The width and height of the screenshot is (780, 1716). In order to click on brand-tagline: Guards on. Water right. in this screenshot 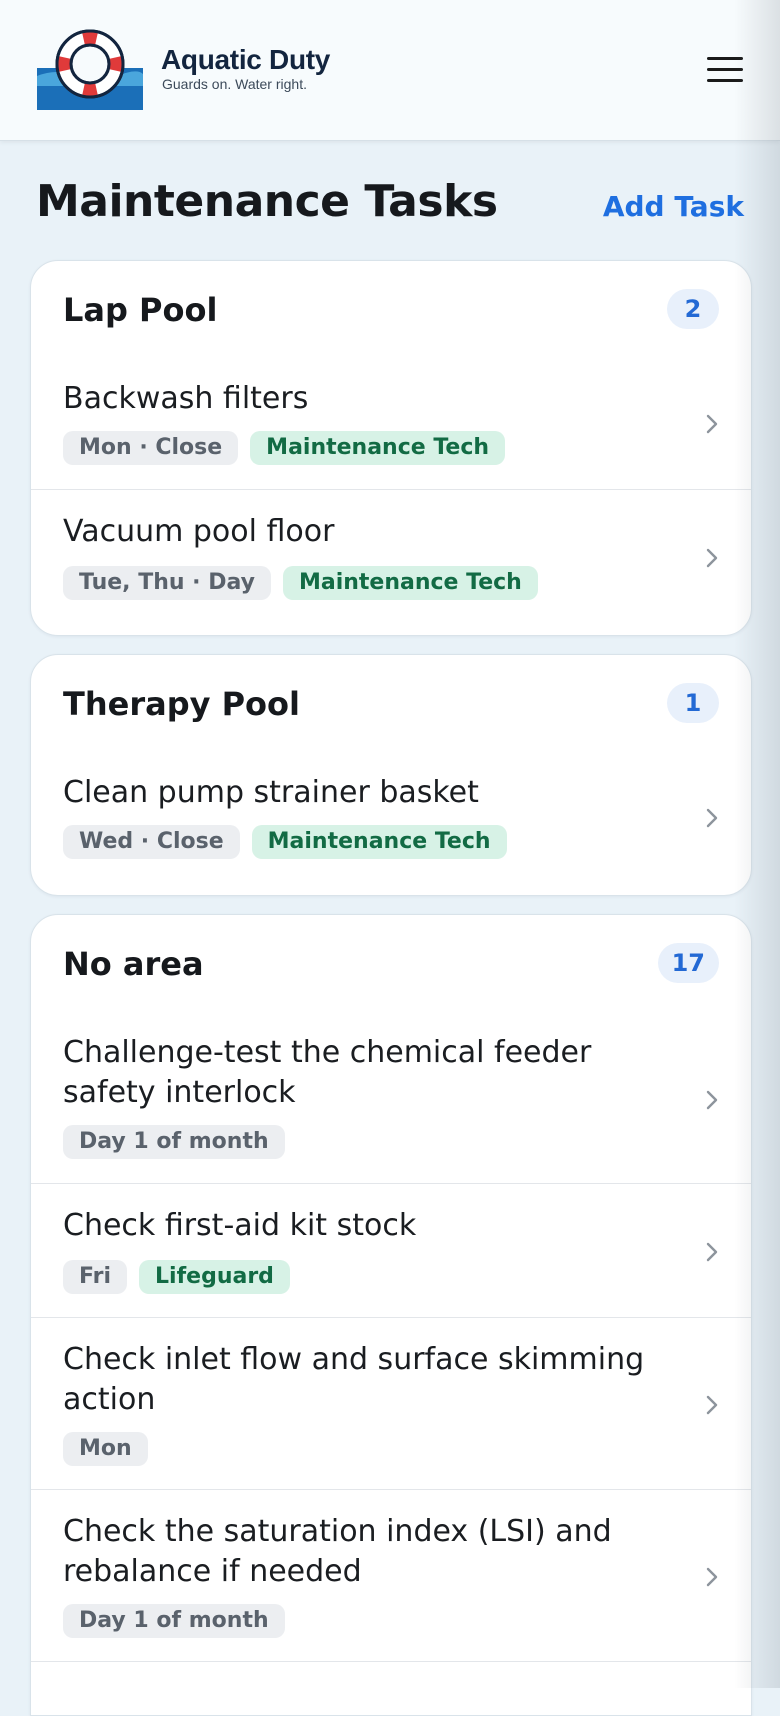, I will do `click(234, 84)`.